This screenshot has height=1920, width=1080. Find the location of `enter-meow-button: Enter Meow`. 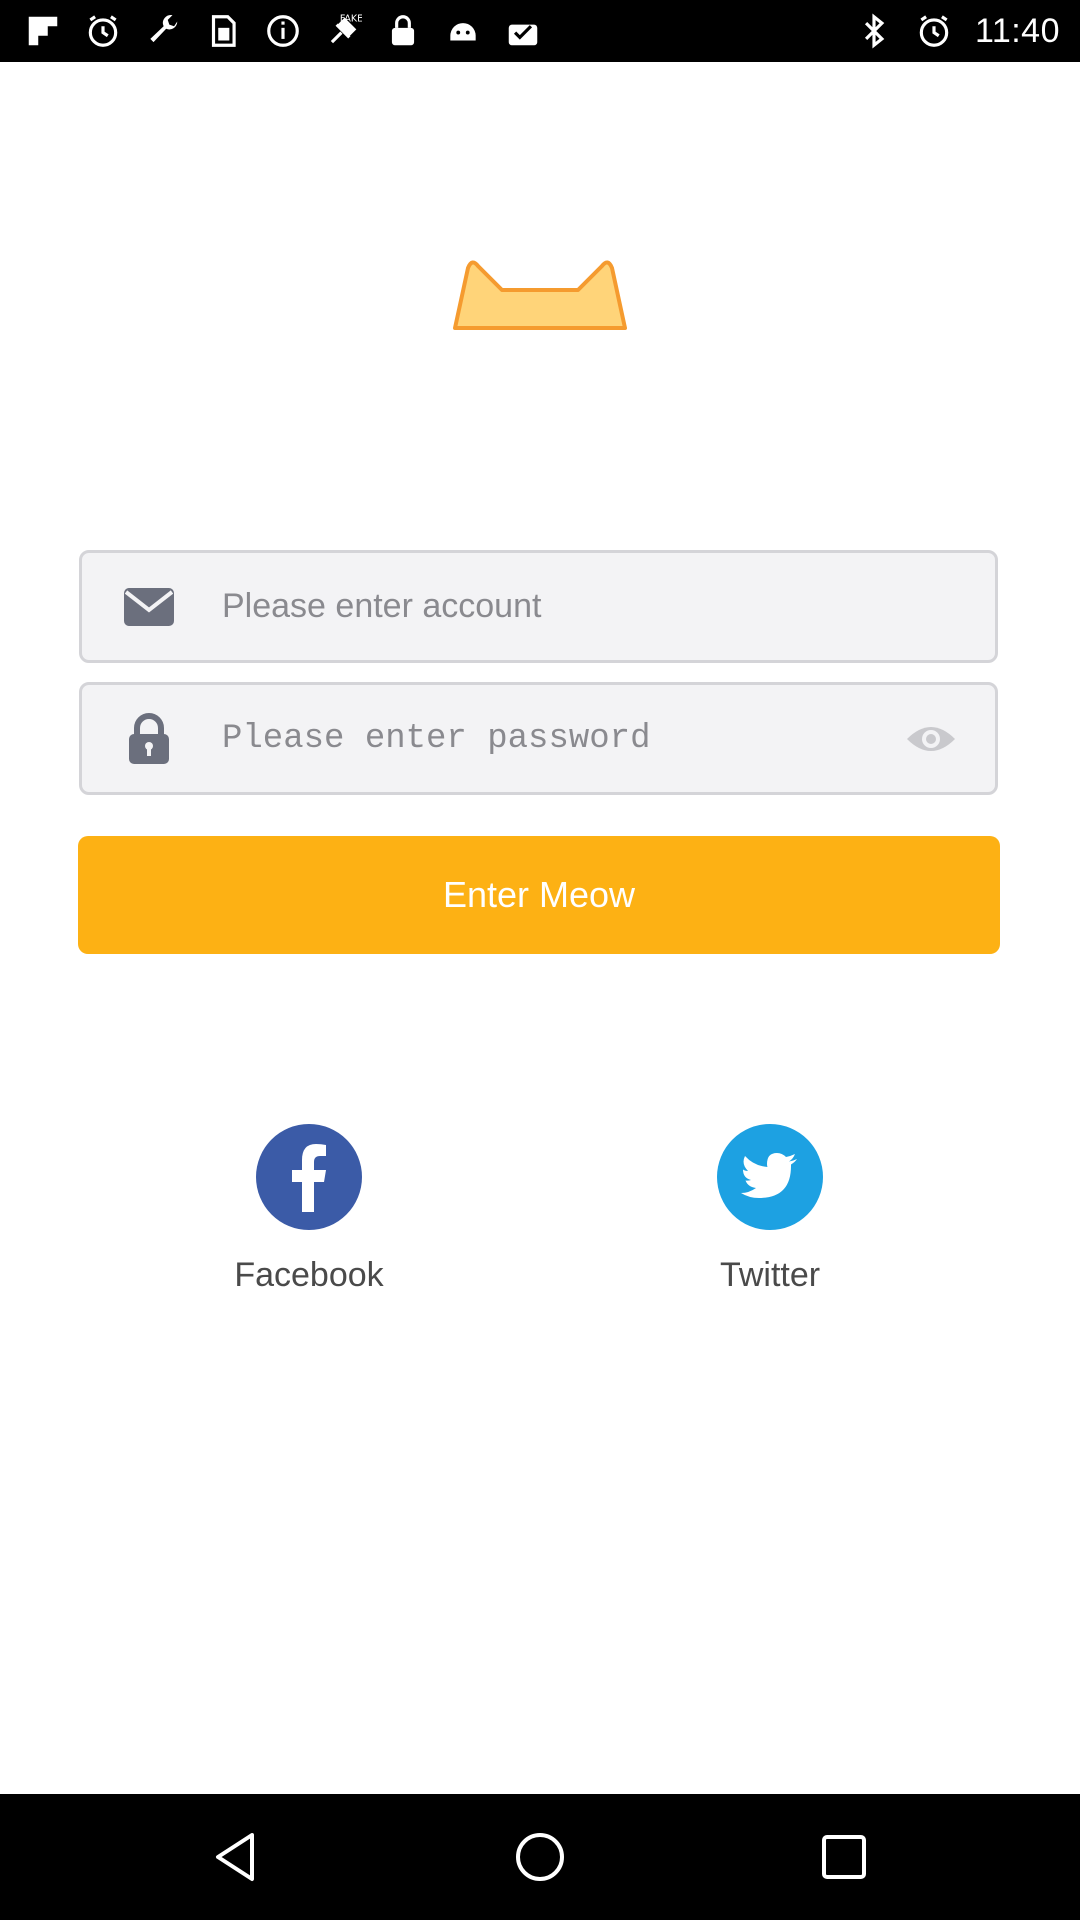

enter-meow-button: Enter Meow is located at coordinates (539, 895).